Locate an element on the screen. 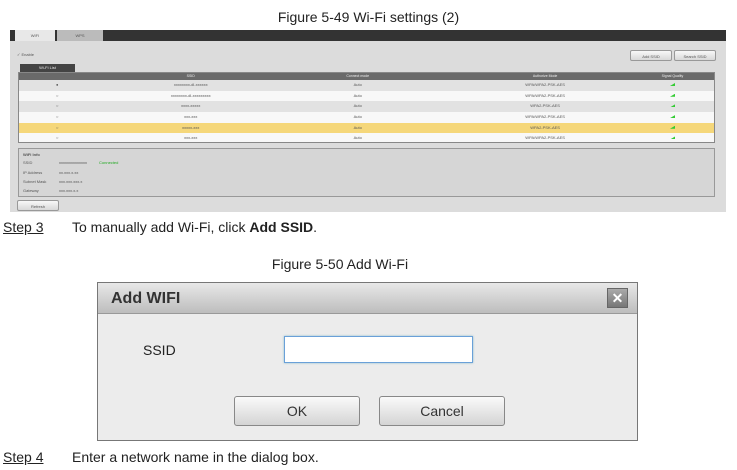 This screenshot has height=470, width=737. step-end: . is located at coordinates (315, 227).